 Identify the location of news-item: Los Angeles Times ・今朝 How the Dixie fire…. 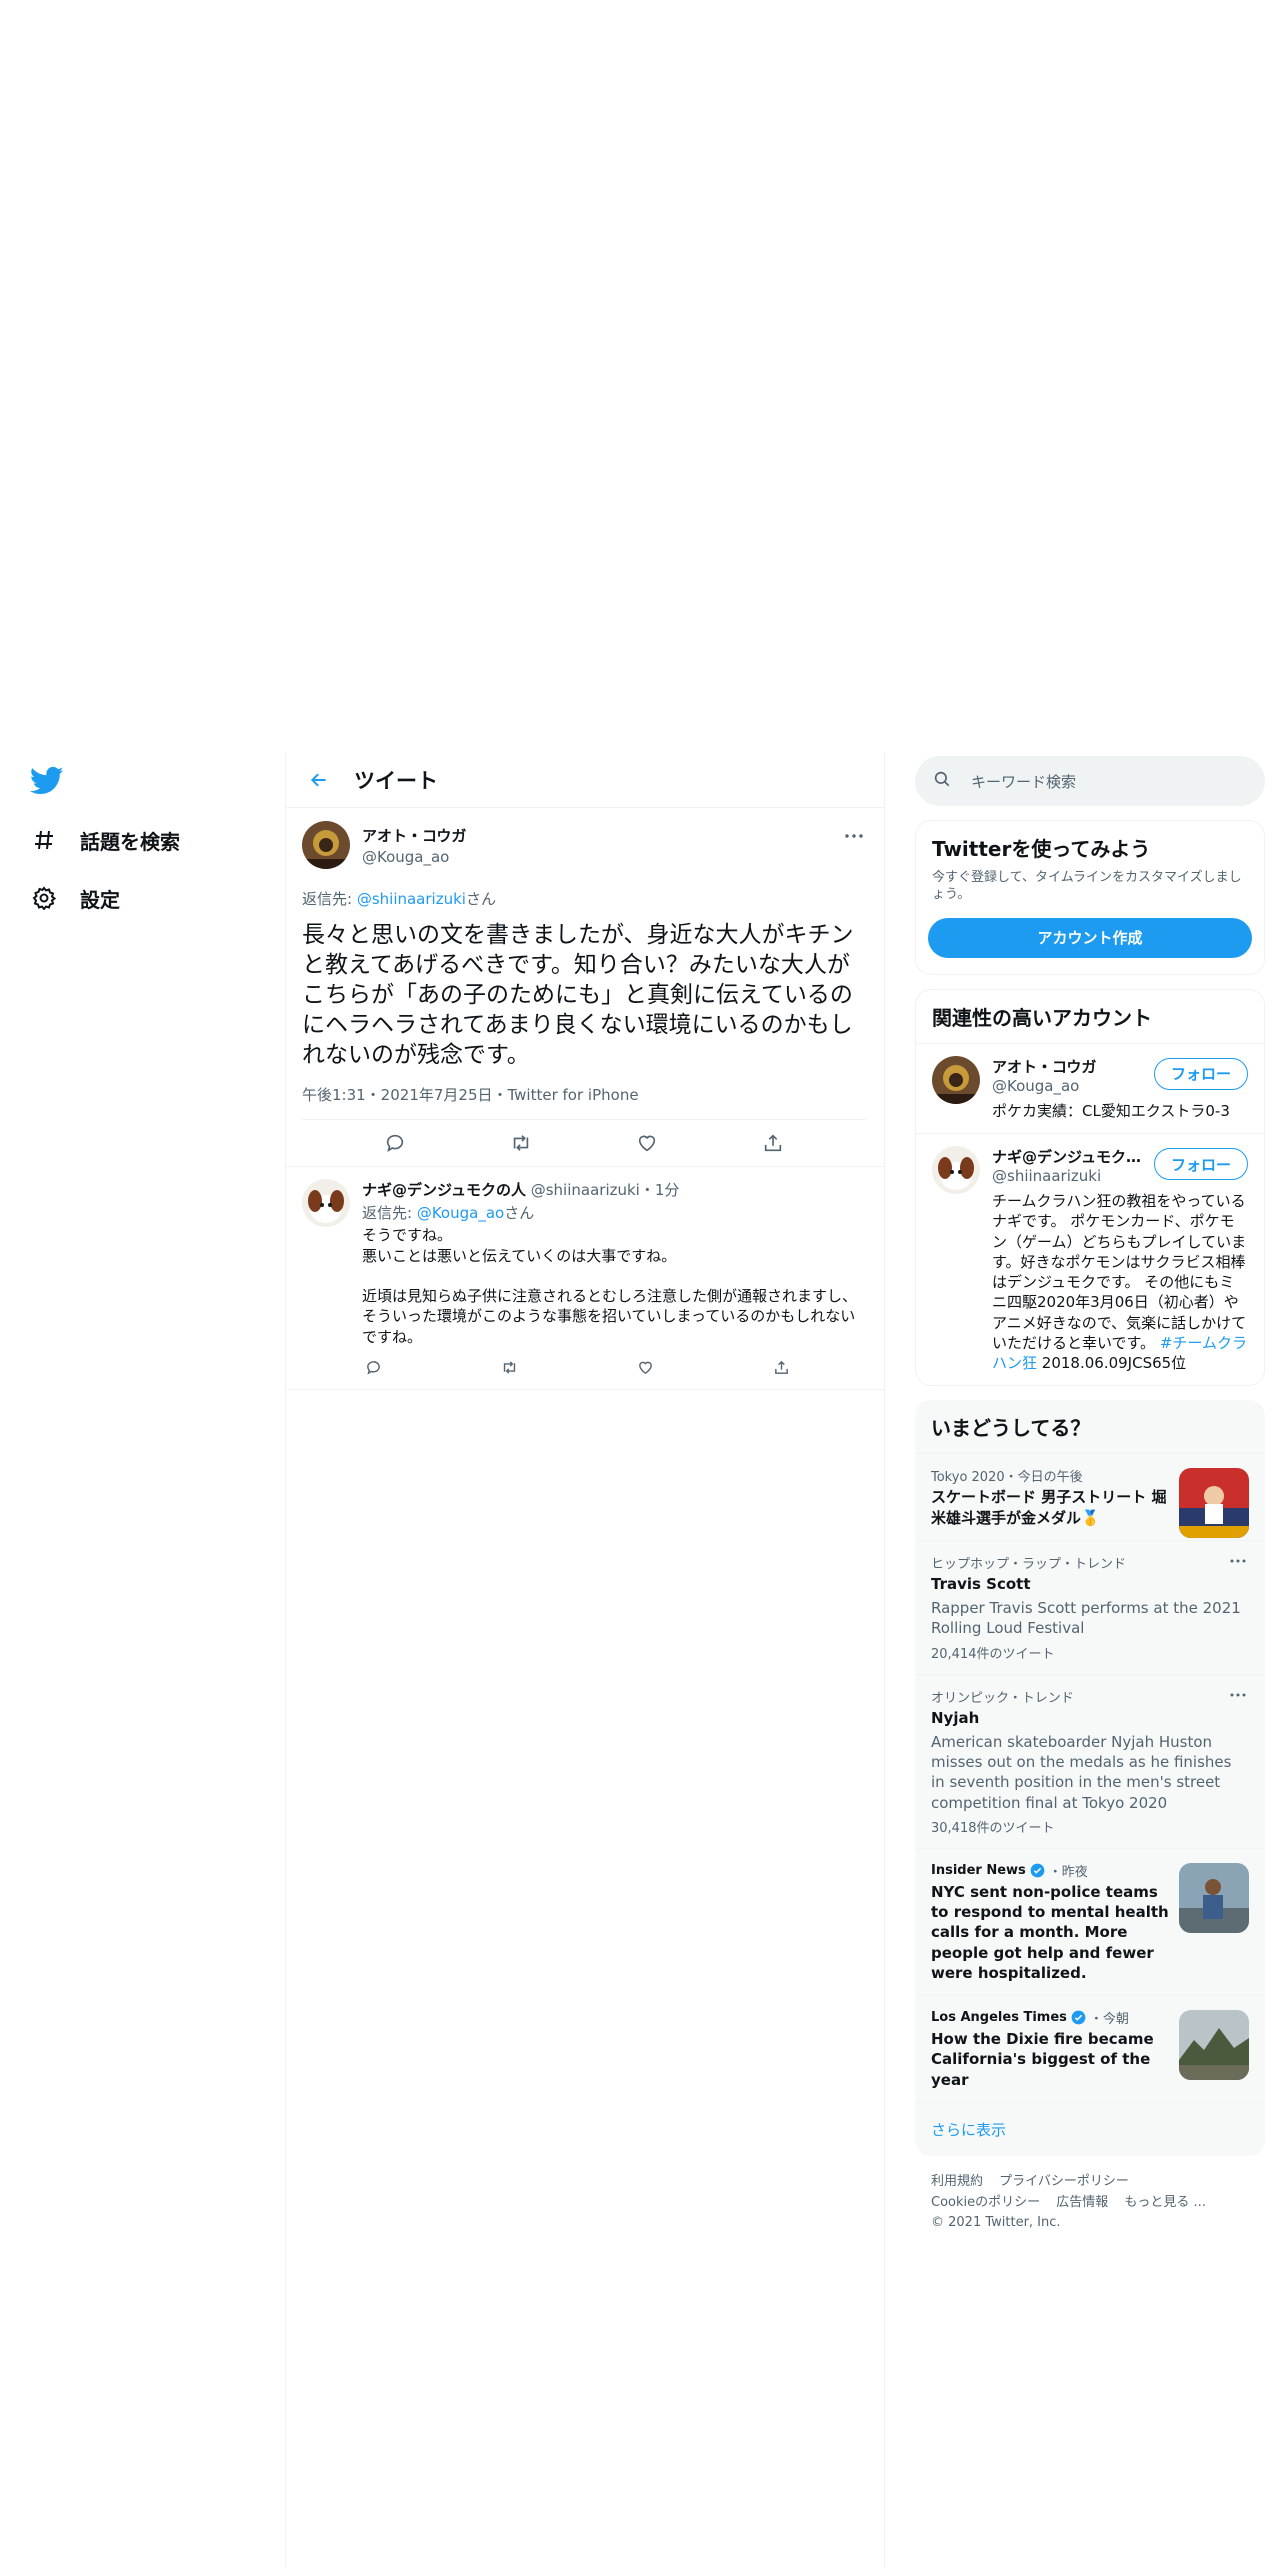
(1090, 2048).